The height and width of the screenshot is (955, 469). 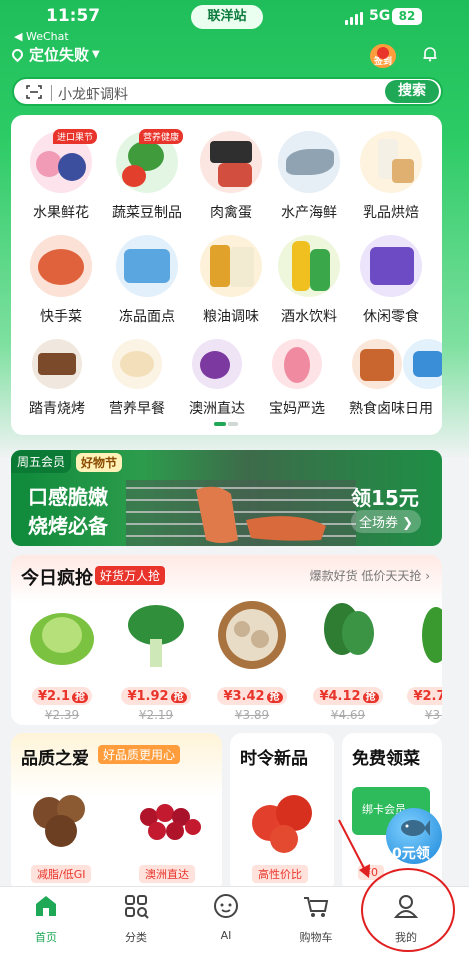 What do you see at coordinates (46, 906) in the screenshot?
I see `home-icon` at bounding box center [46, 906].